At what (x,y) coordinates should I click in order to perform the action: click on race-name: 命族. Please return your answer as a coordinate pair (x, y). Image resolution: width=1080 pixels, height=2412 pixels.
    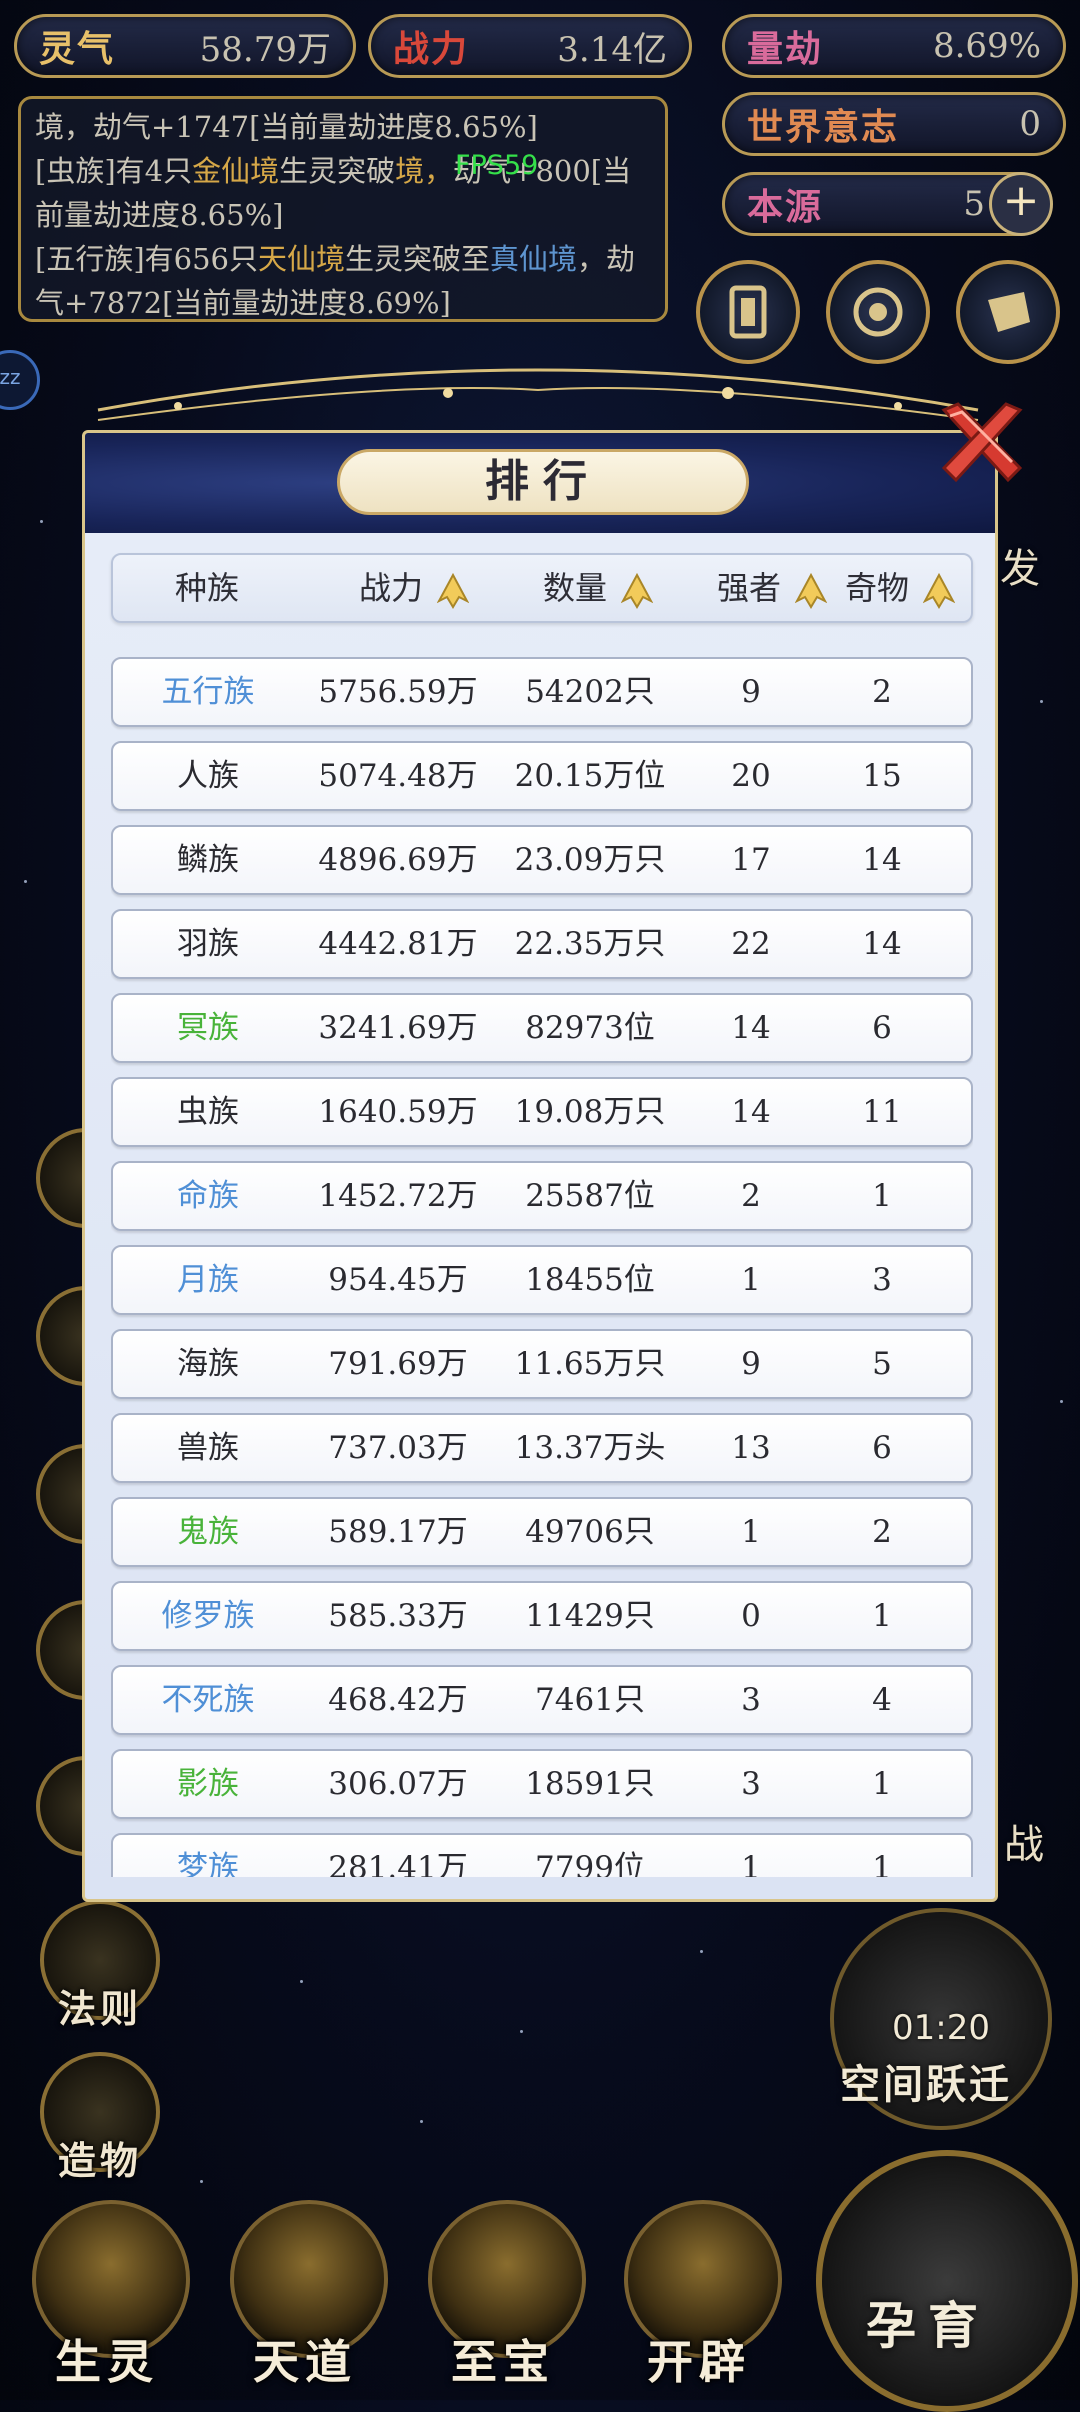
    Looking at the image, I should click on (208, 1196).